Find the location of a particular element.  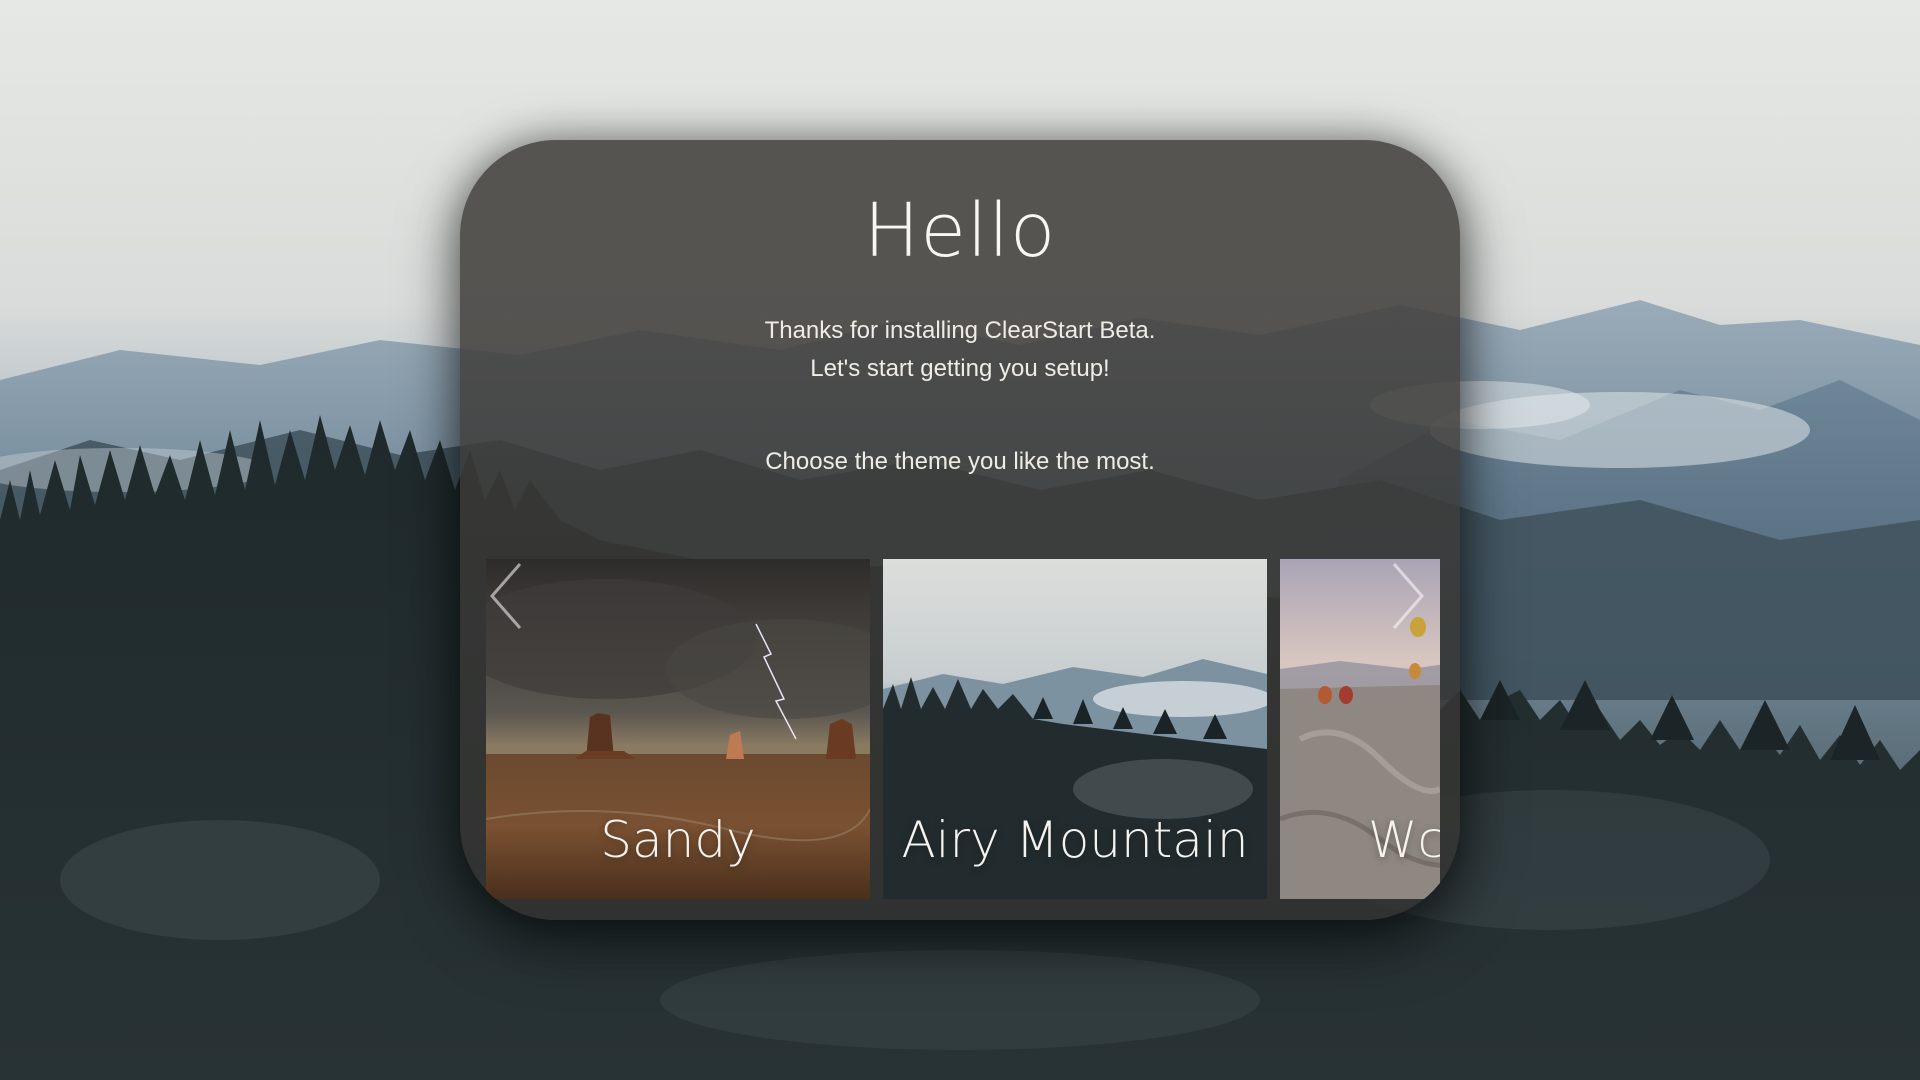

theme-label-airy-mountain: Airy Mountain is located at coordinates (1075, 840).